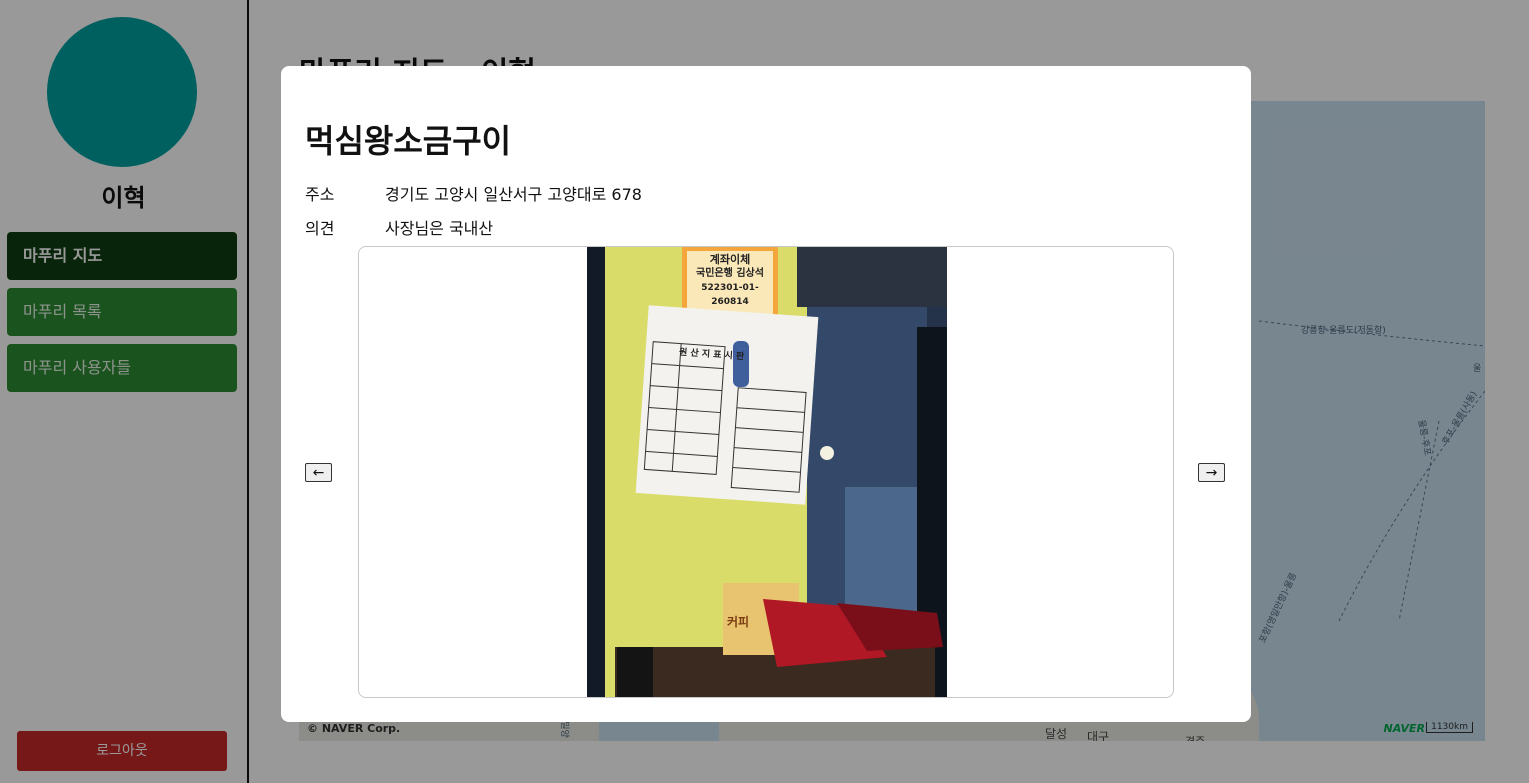 The image size is (1529, 783). What do you see at coordinates (513, 194) in the screenshot?
I see `address-value: 경기도 고양시 일산서구 고양대로 678` at bounding box center [513, 194].